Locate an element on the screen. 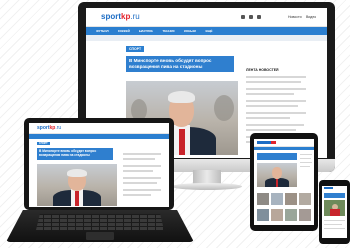  phone-screen is located at coordinates (334, 212).